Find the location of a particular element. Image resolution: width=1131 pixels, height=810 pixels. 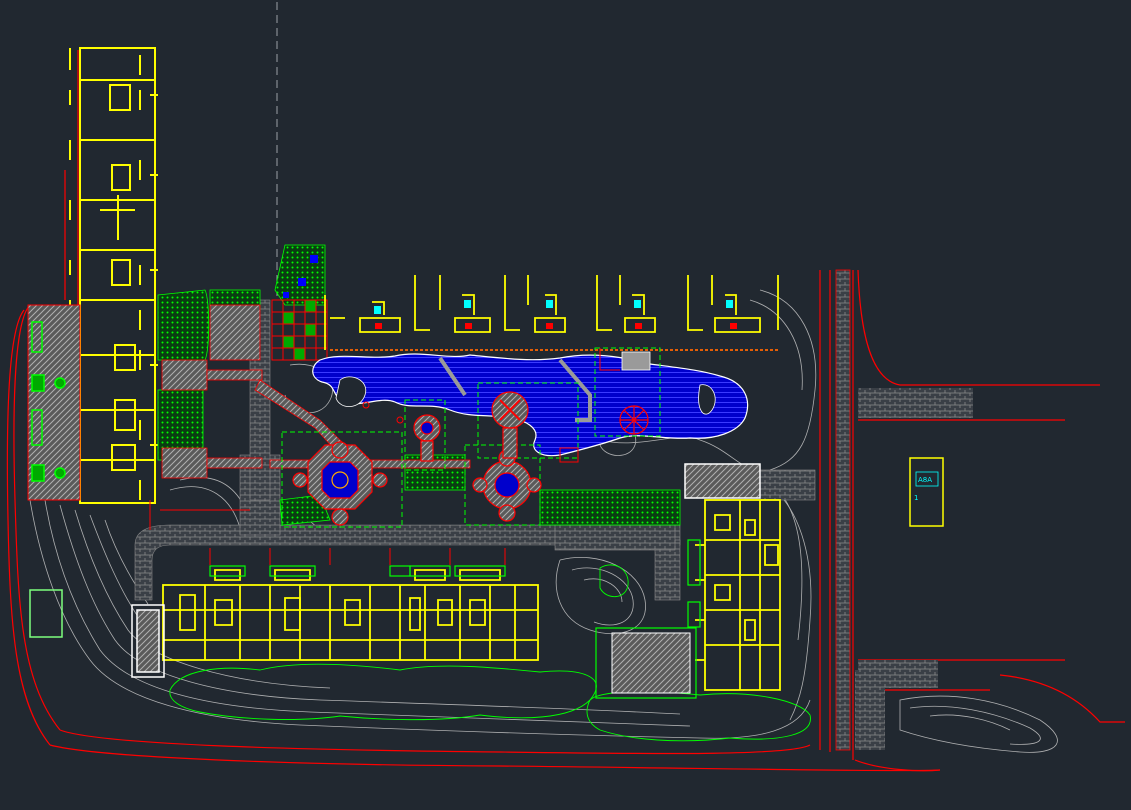

building-tag-code: A8A is located at coordinates (925, 480).